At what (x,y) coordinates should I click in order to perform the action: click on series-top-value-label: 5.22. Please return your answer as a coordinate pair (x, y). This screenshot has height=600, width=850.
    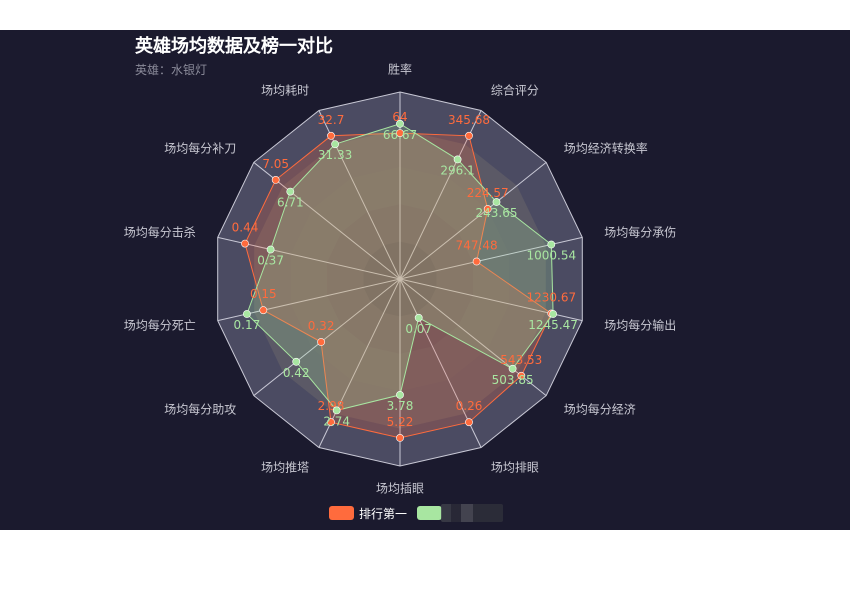
    Looking at the image, I should click on (400, 422).